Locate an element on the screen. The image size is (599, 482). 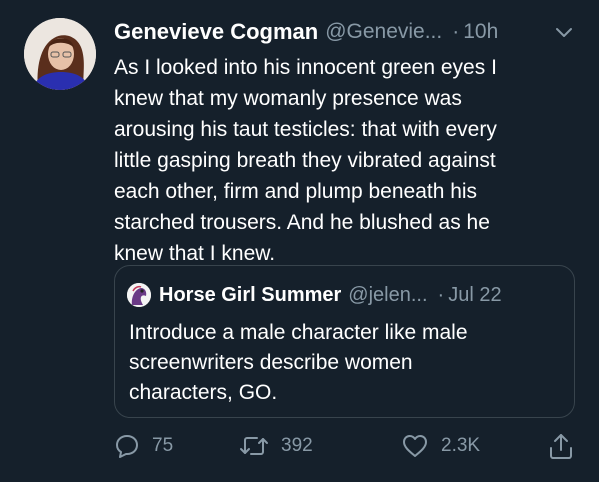
quoted-tweet-date: Jul 22 is located at coordinates (475, 294).